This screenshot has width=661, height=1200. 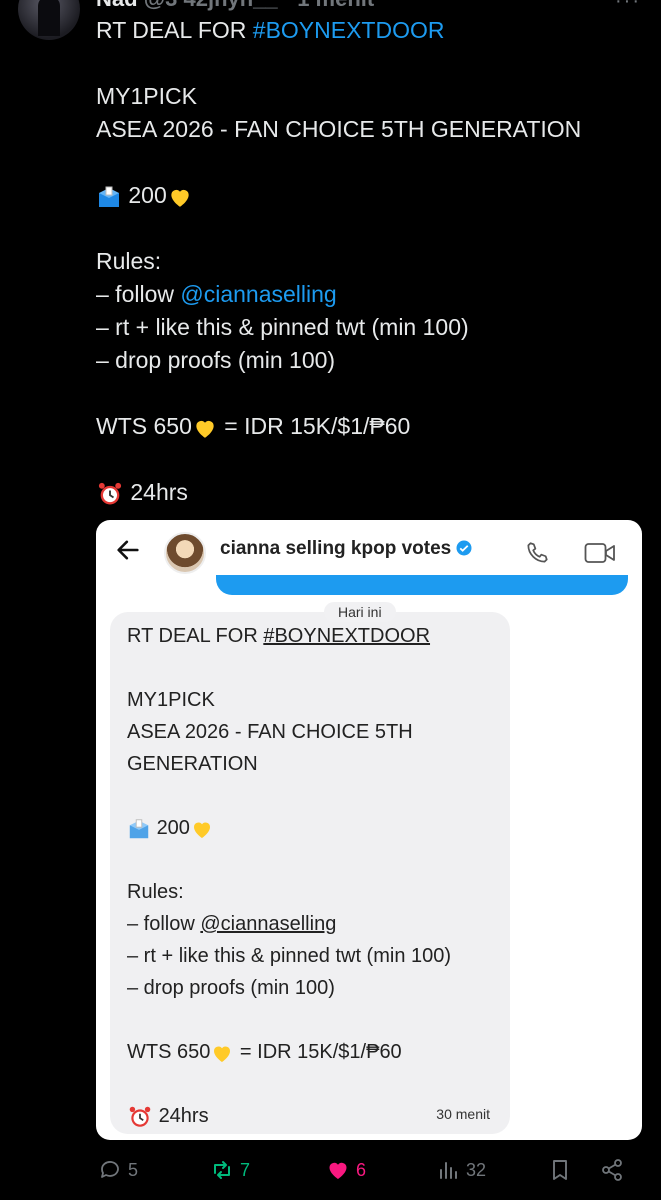 I want to click on like-button: 6, so click(x=346, y=1170).